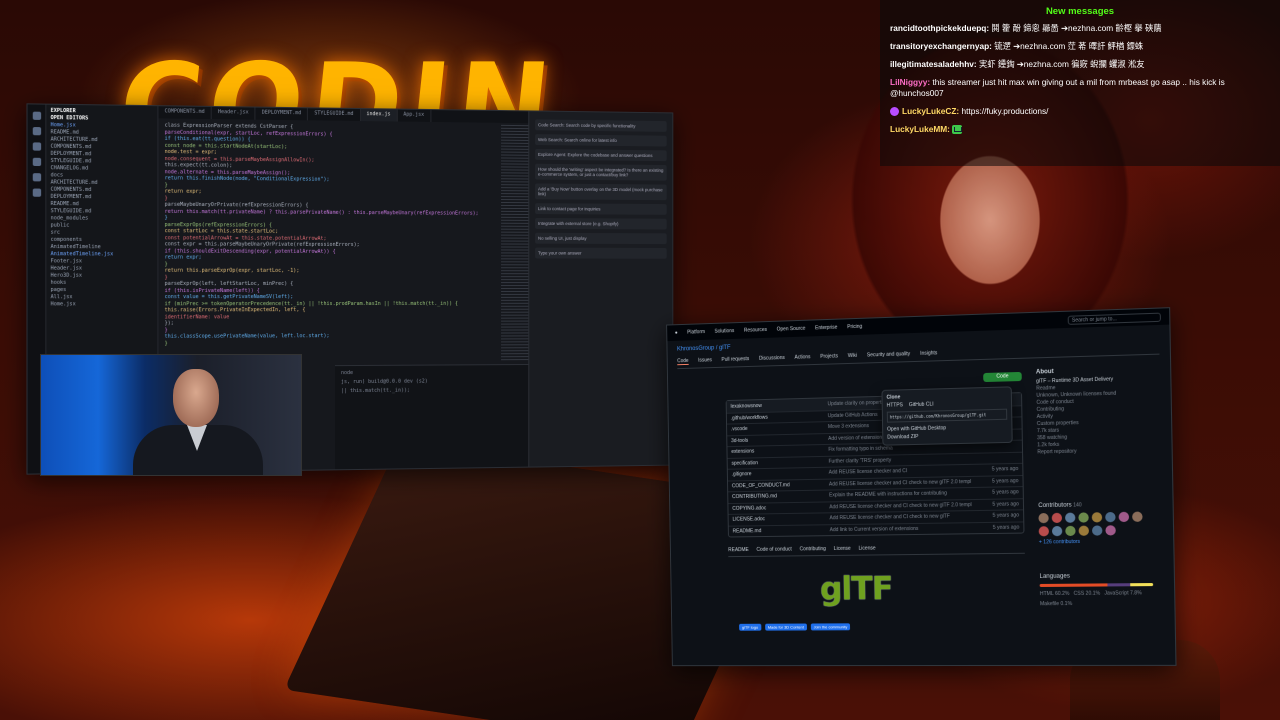  What do you see at coordinates (829, 356) in the screenshot?
I see `repo-tab: Projects` at bounding box center [829, 356].